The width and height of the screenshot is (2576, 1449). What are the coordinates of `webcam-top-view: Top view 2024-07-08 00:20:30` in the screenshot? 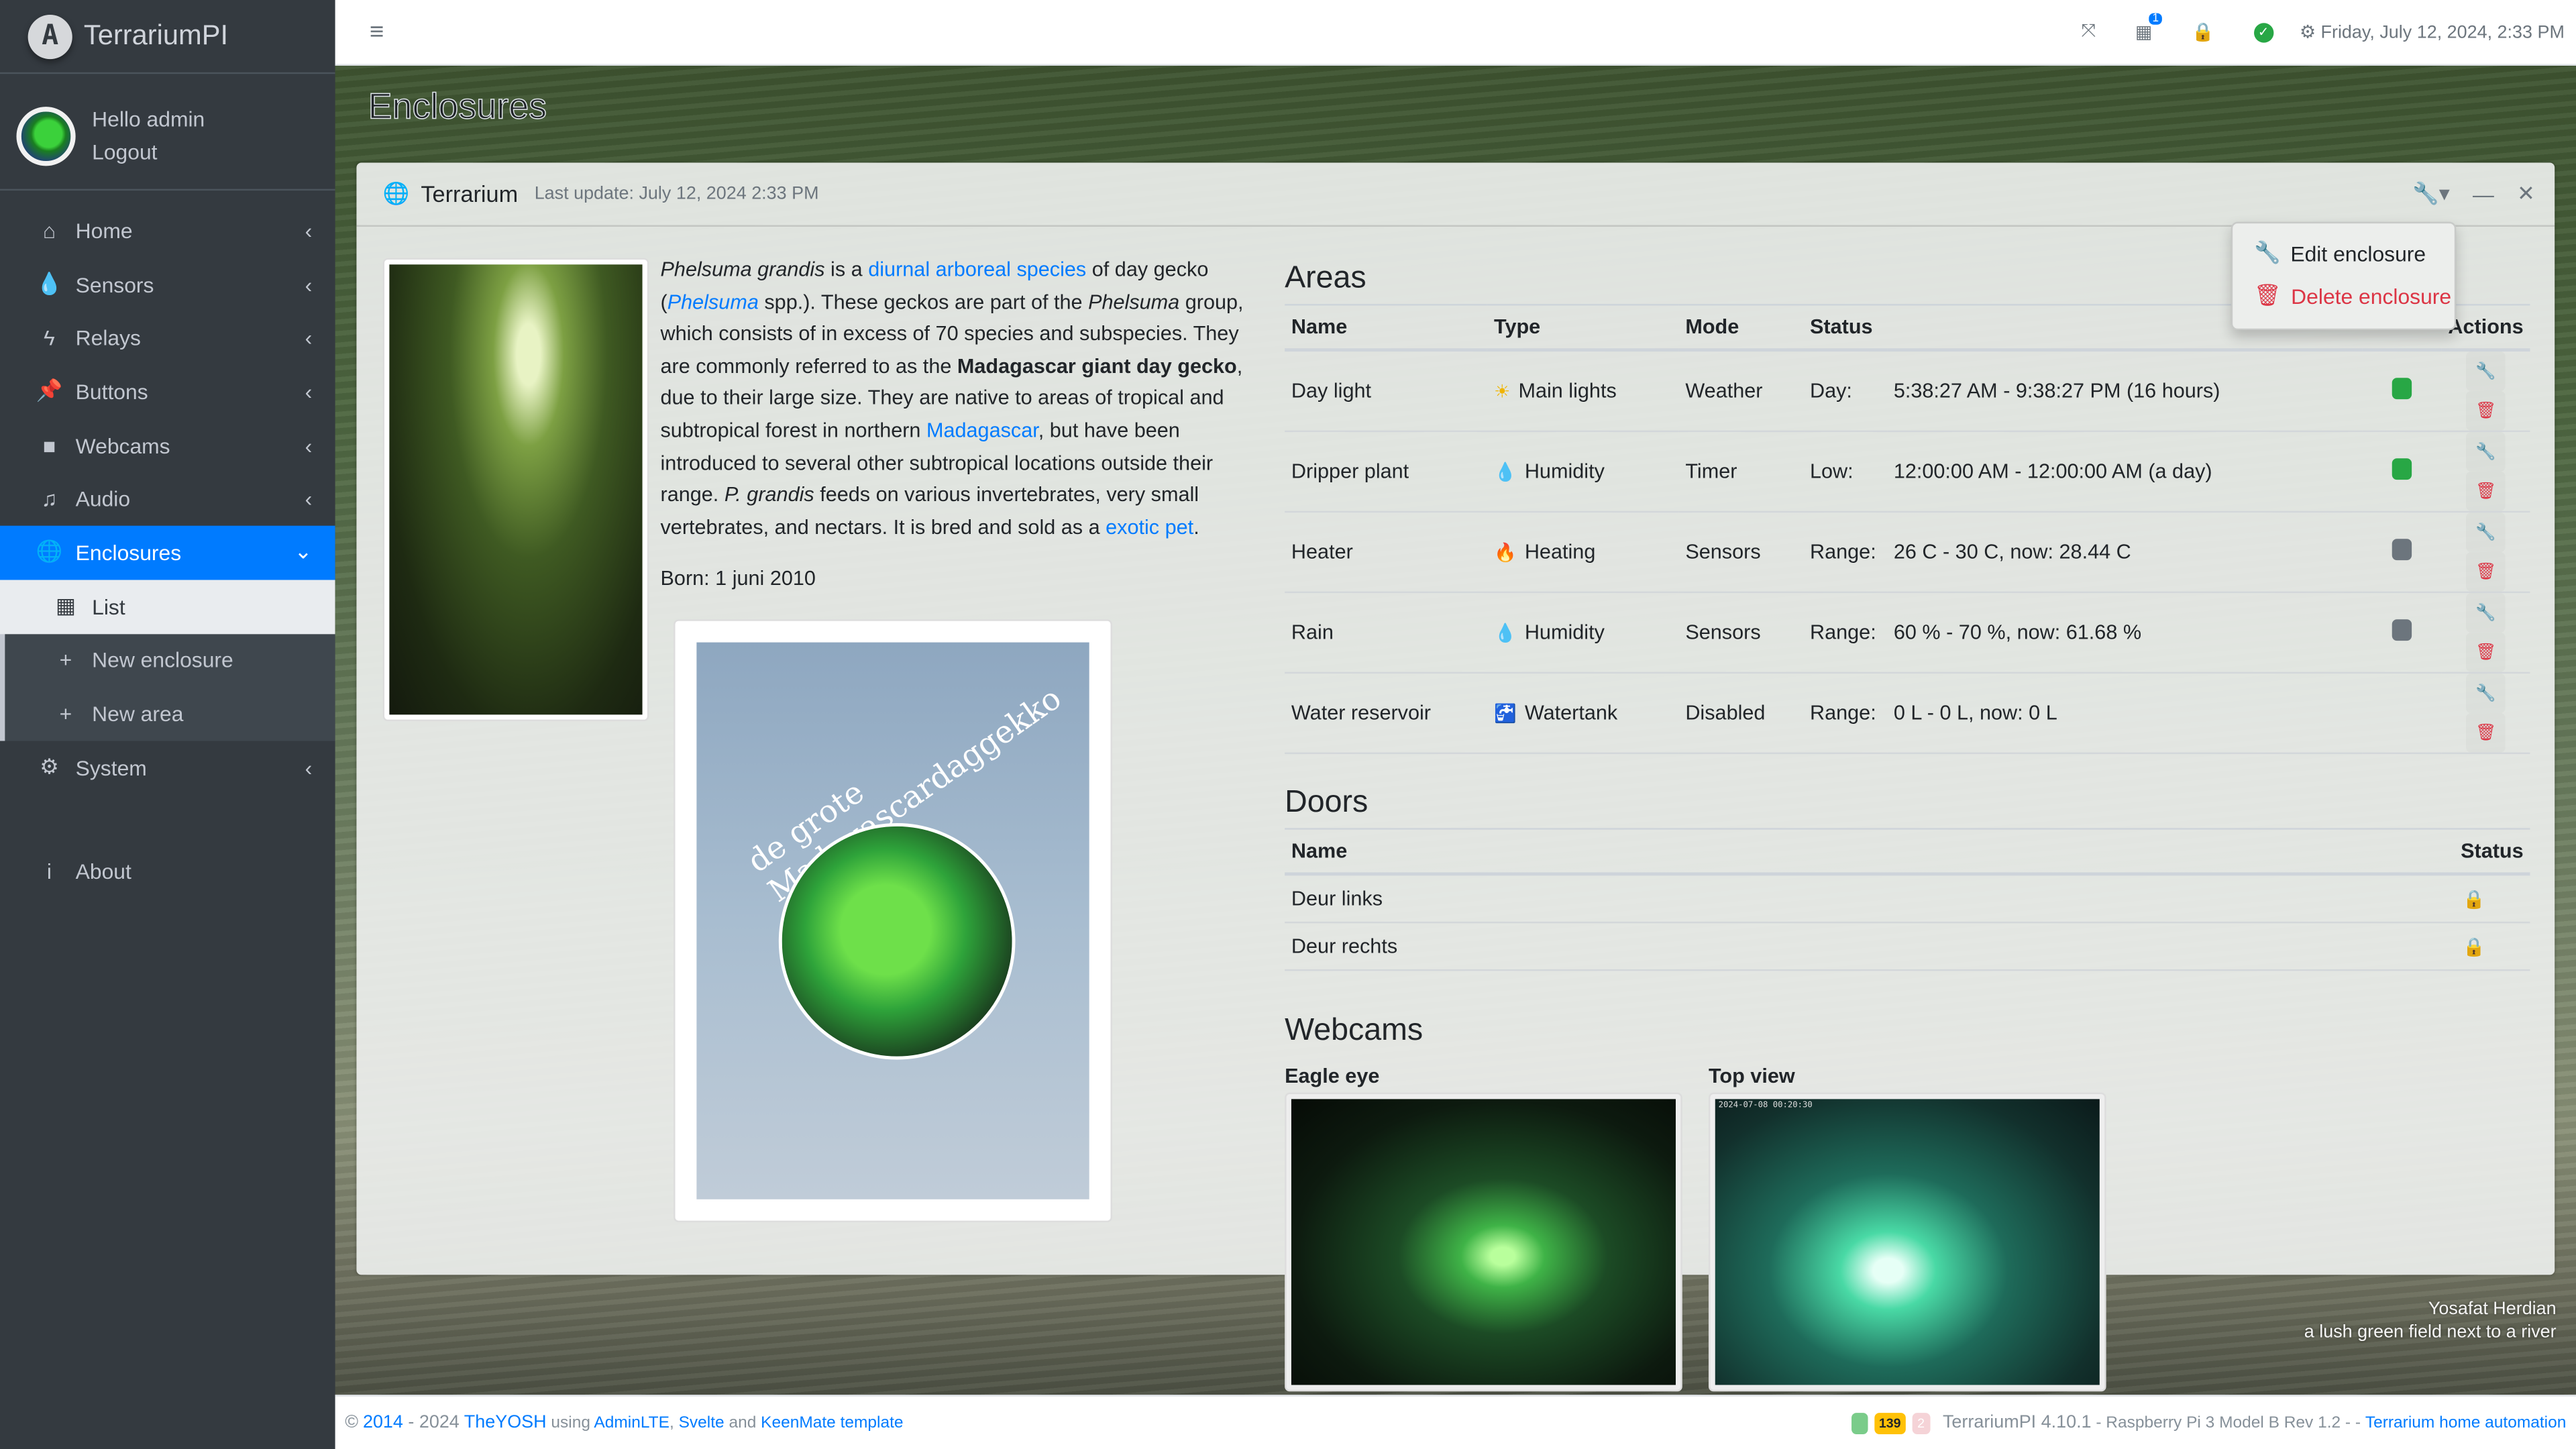 It's located at (1907, 1226).